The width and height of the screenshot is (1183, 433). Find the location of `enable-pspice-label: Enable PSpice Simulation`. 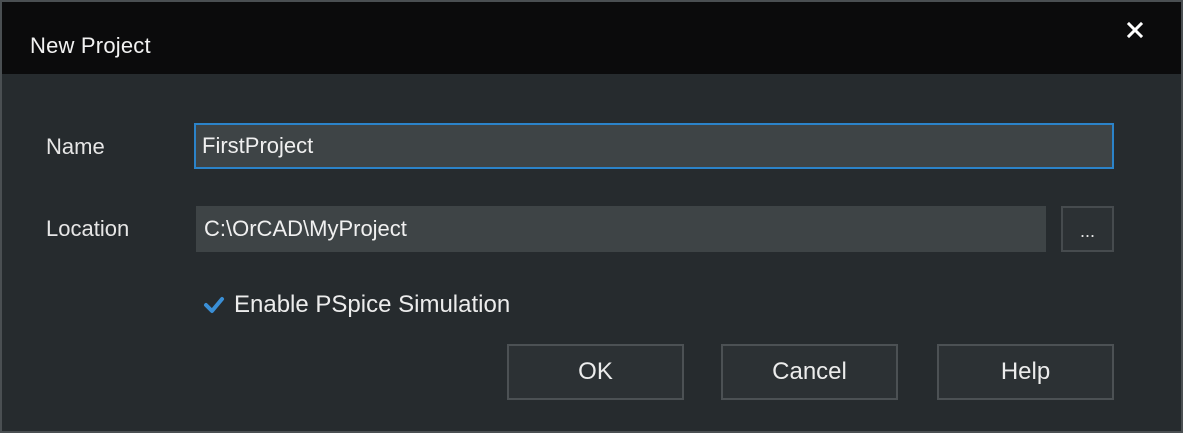

enable-pspice-label: Enable PSpice Simulation is located at coordinates (372, 304).